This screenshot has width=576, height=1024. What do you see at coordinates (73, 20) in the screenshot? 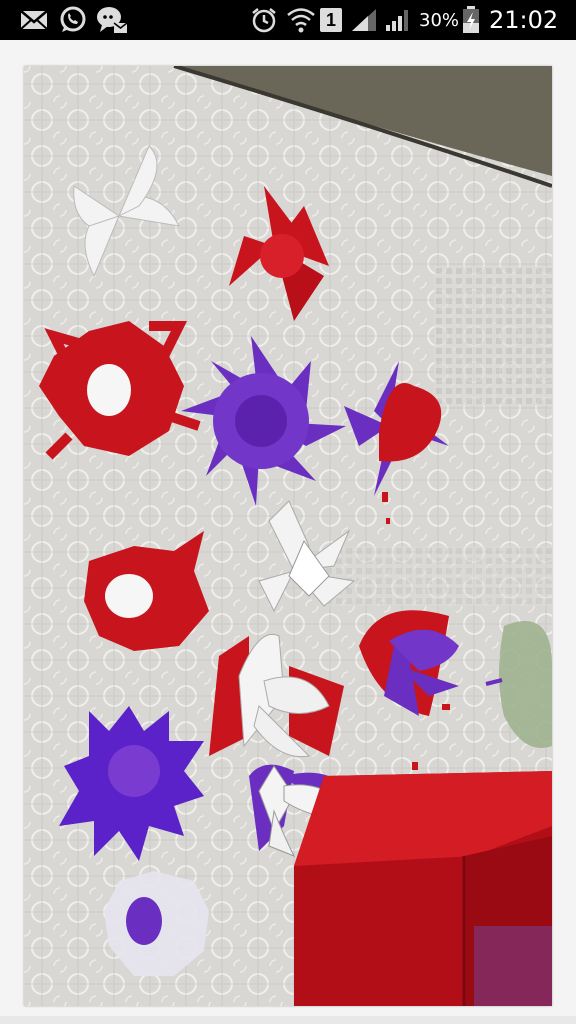
I see `whatsapp-icon` at bounding box center [73, 20].